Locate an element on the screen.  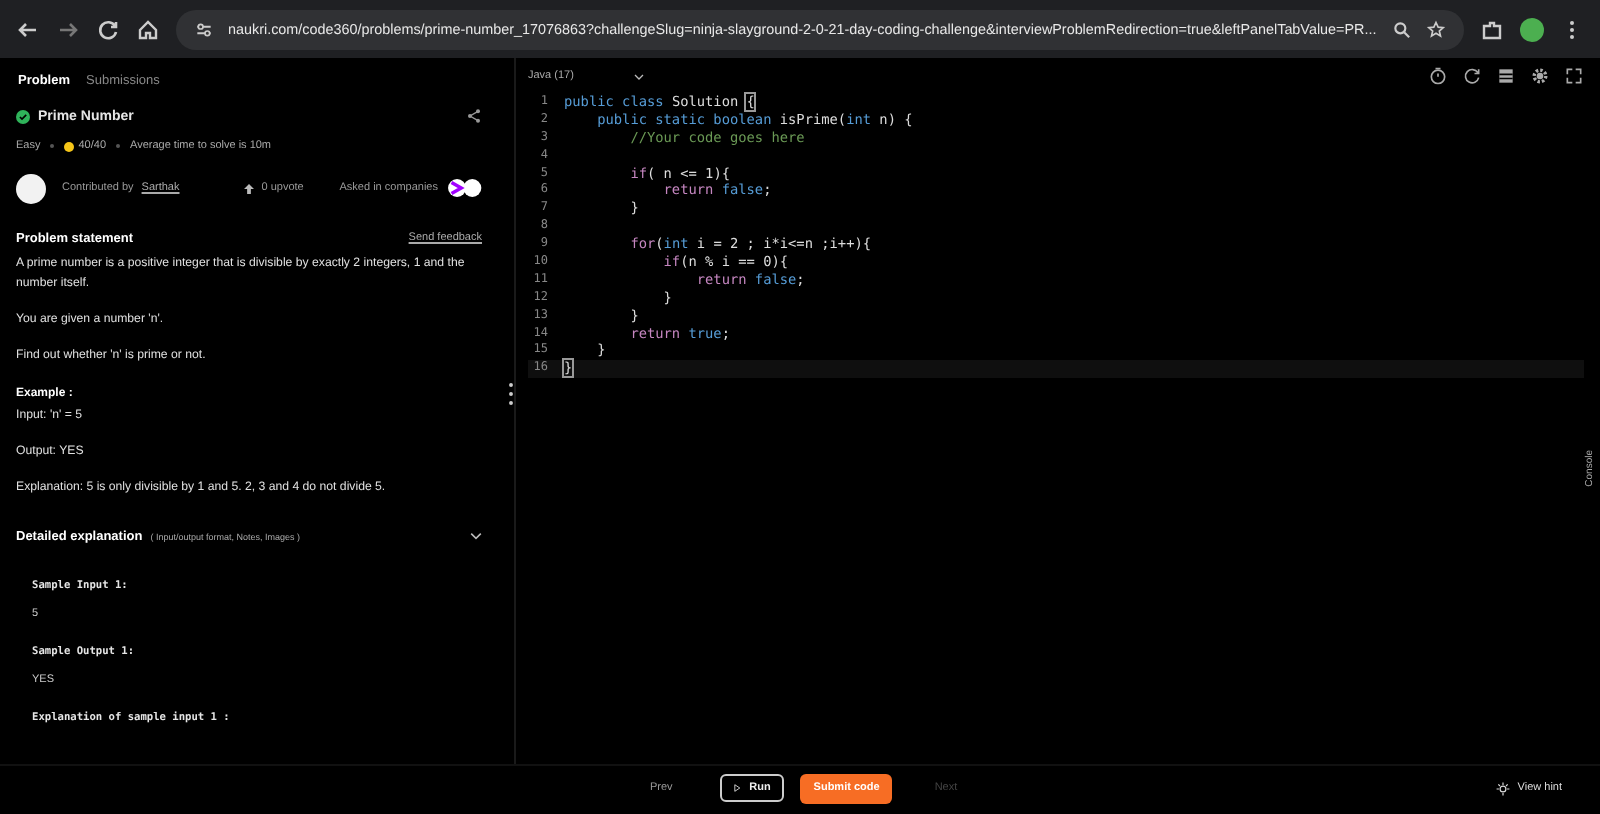
chevron-icon is located at coordinates (476, 536).